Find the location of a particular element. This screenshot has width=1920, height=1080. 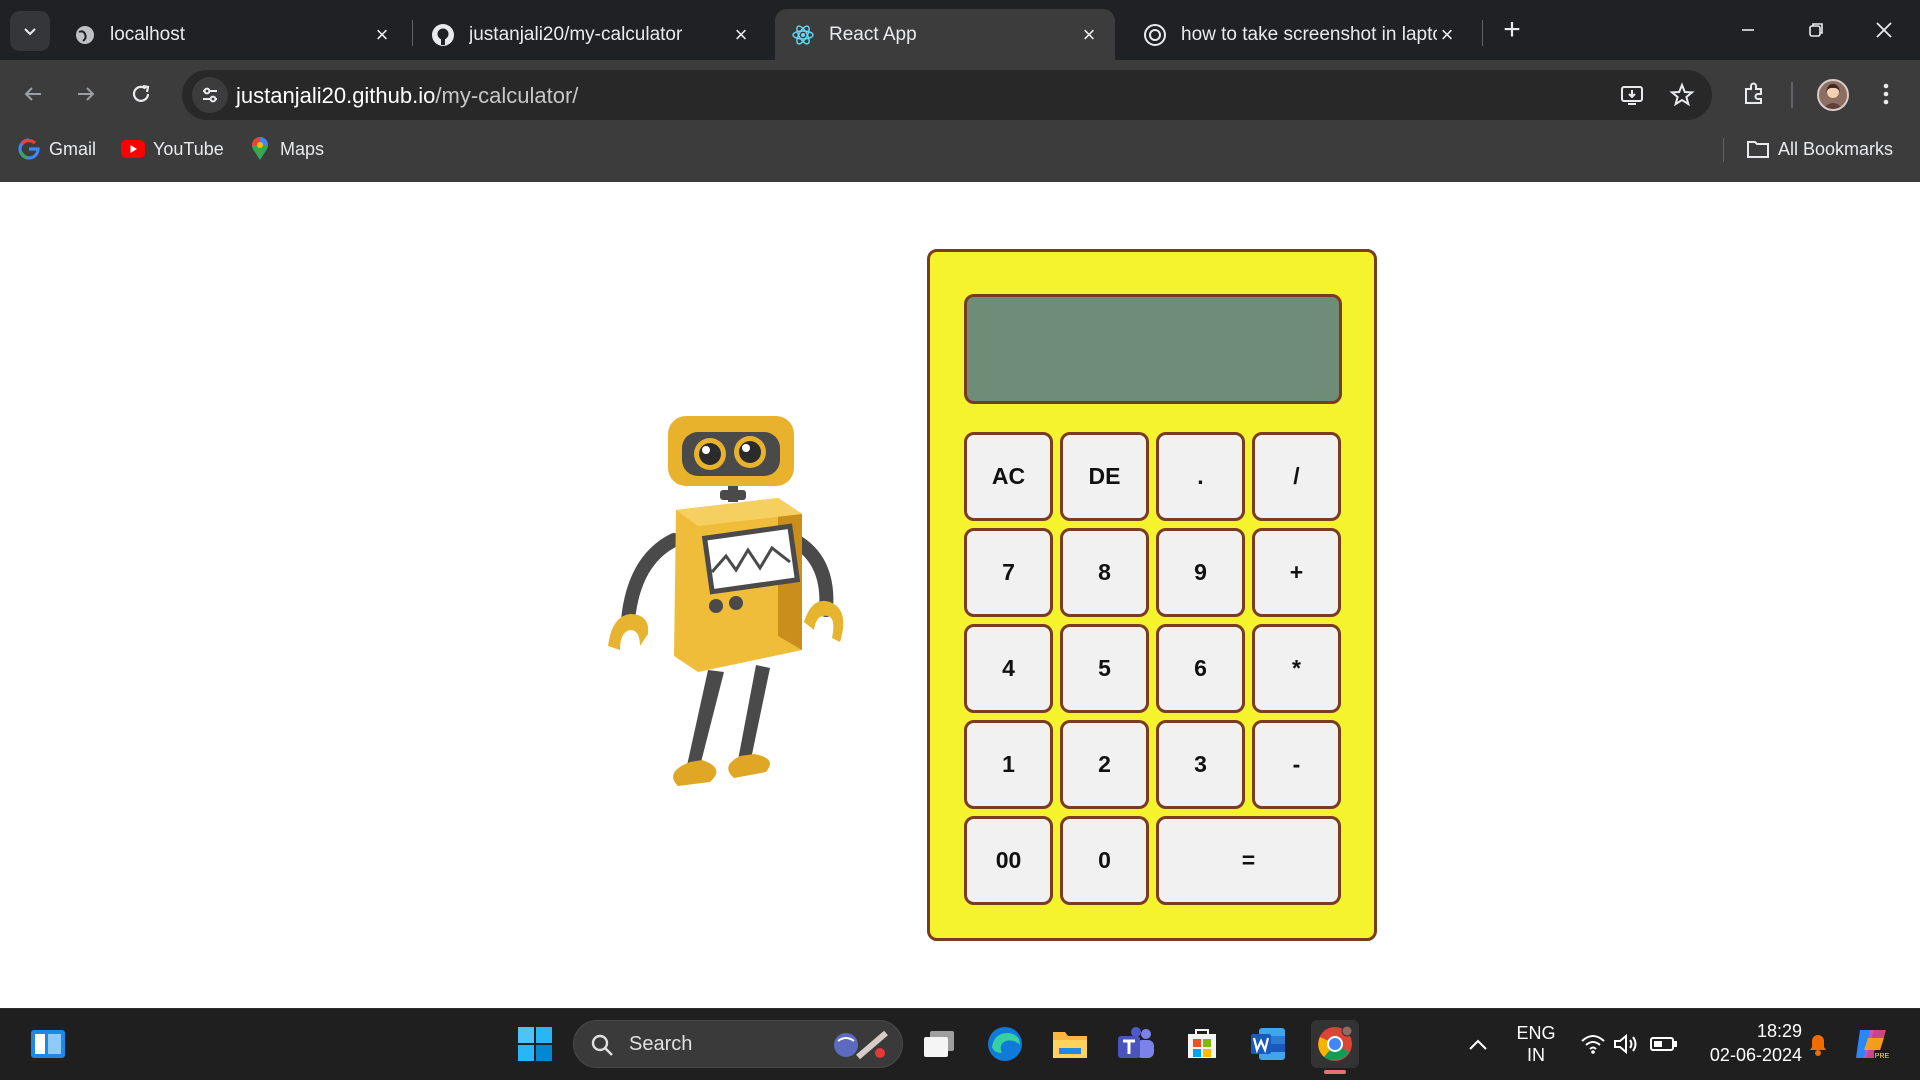

key-3: 3 is located at coordinates (1200, 764).